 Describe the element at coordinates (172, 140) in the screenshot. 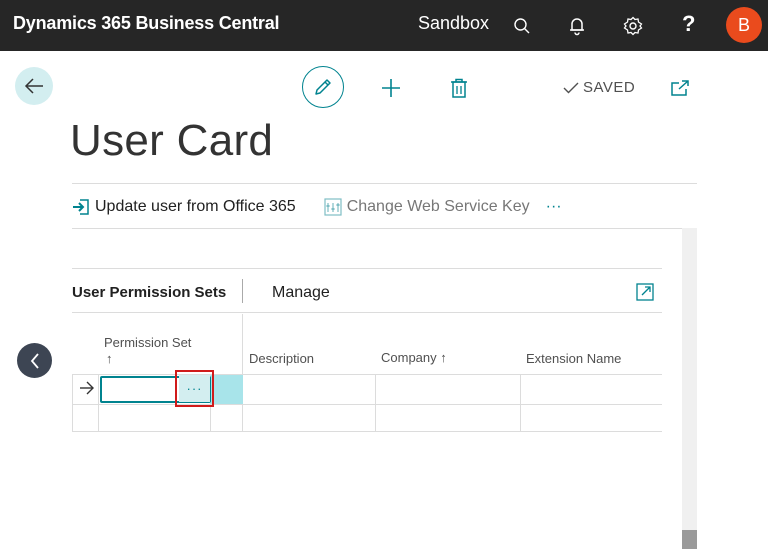

I see `page-title: User Card` at that location.